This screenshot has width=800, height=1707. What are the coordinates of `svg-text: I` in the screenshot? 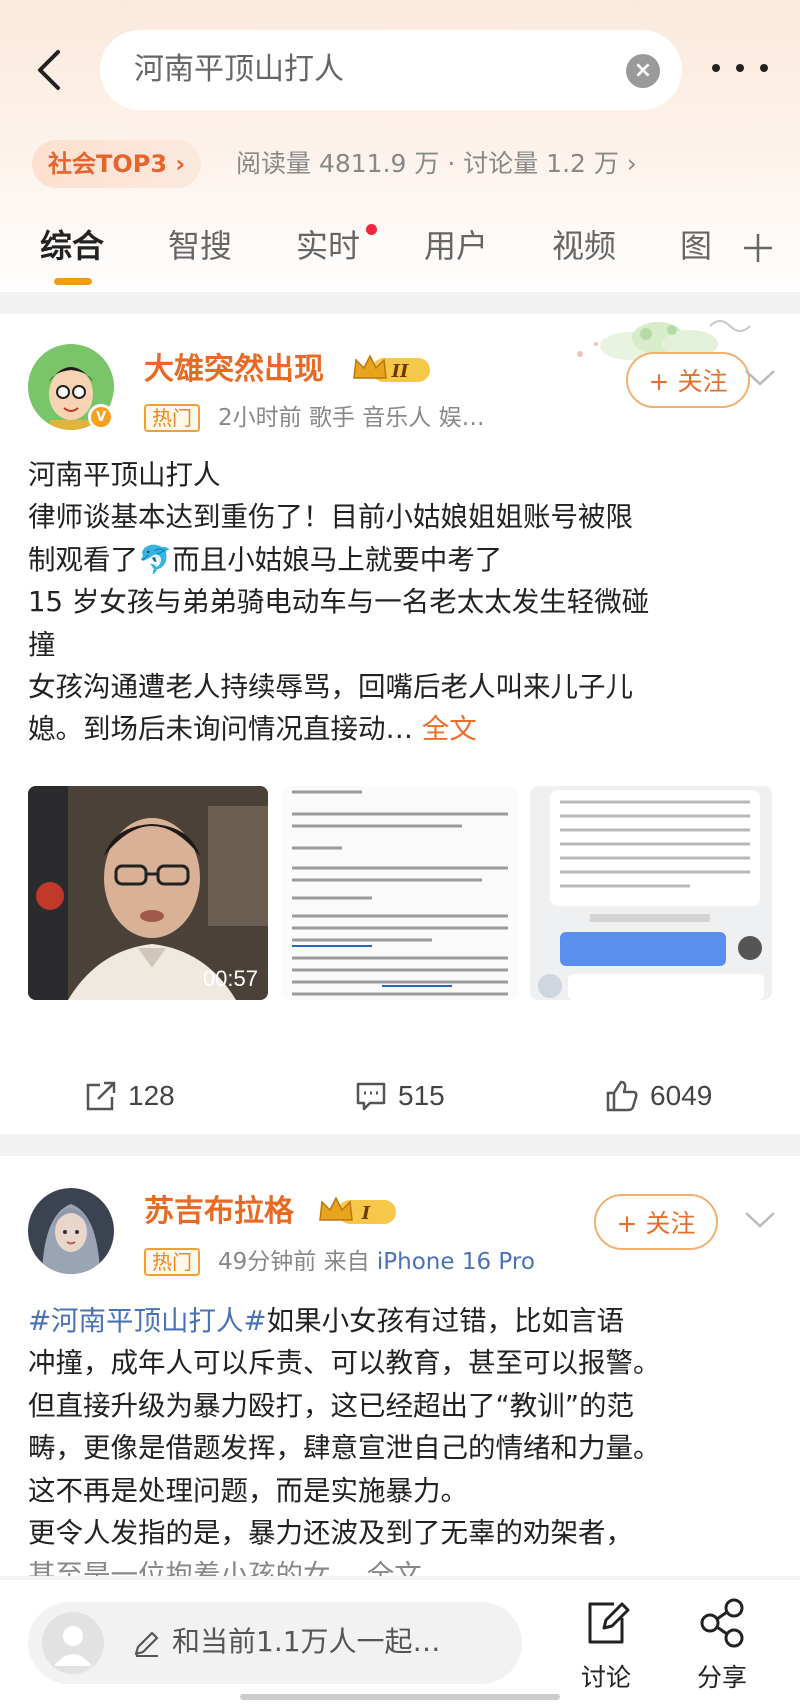 It's located at (366, 1213).